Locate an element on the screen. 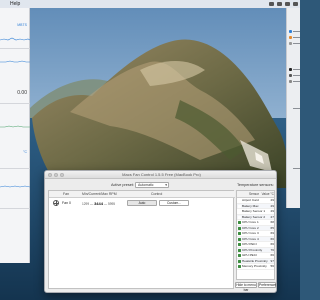 The height and width of the screenshot is (300, 320). hide-to-menu-bar-button: Hide to menu bar is located at coordinates (246, 287).